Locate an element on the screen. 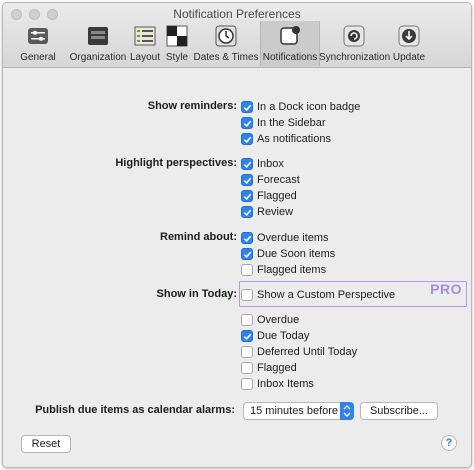 The width and height of the screenshot is (474, 470). sidebar-checkbox: In the Sidebar is located at coordinates (283, 123).